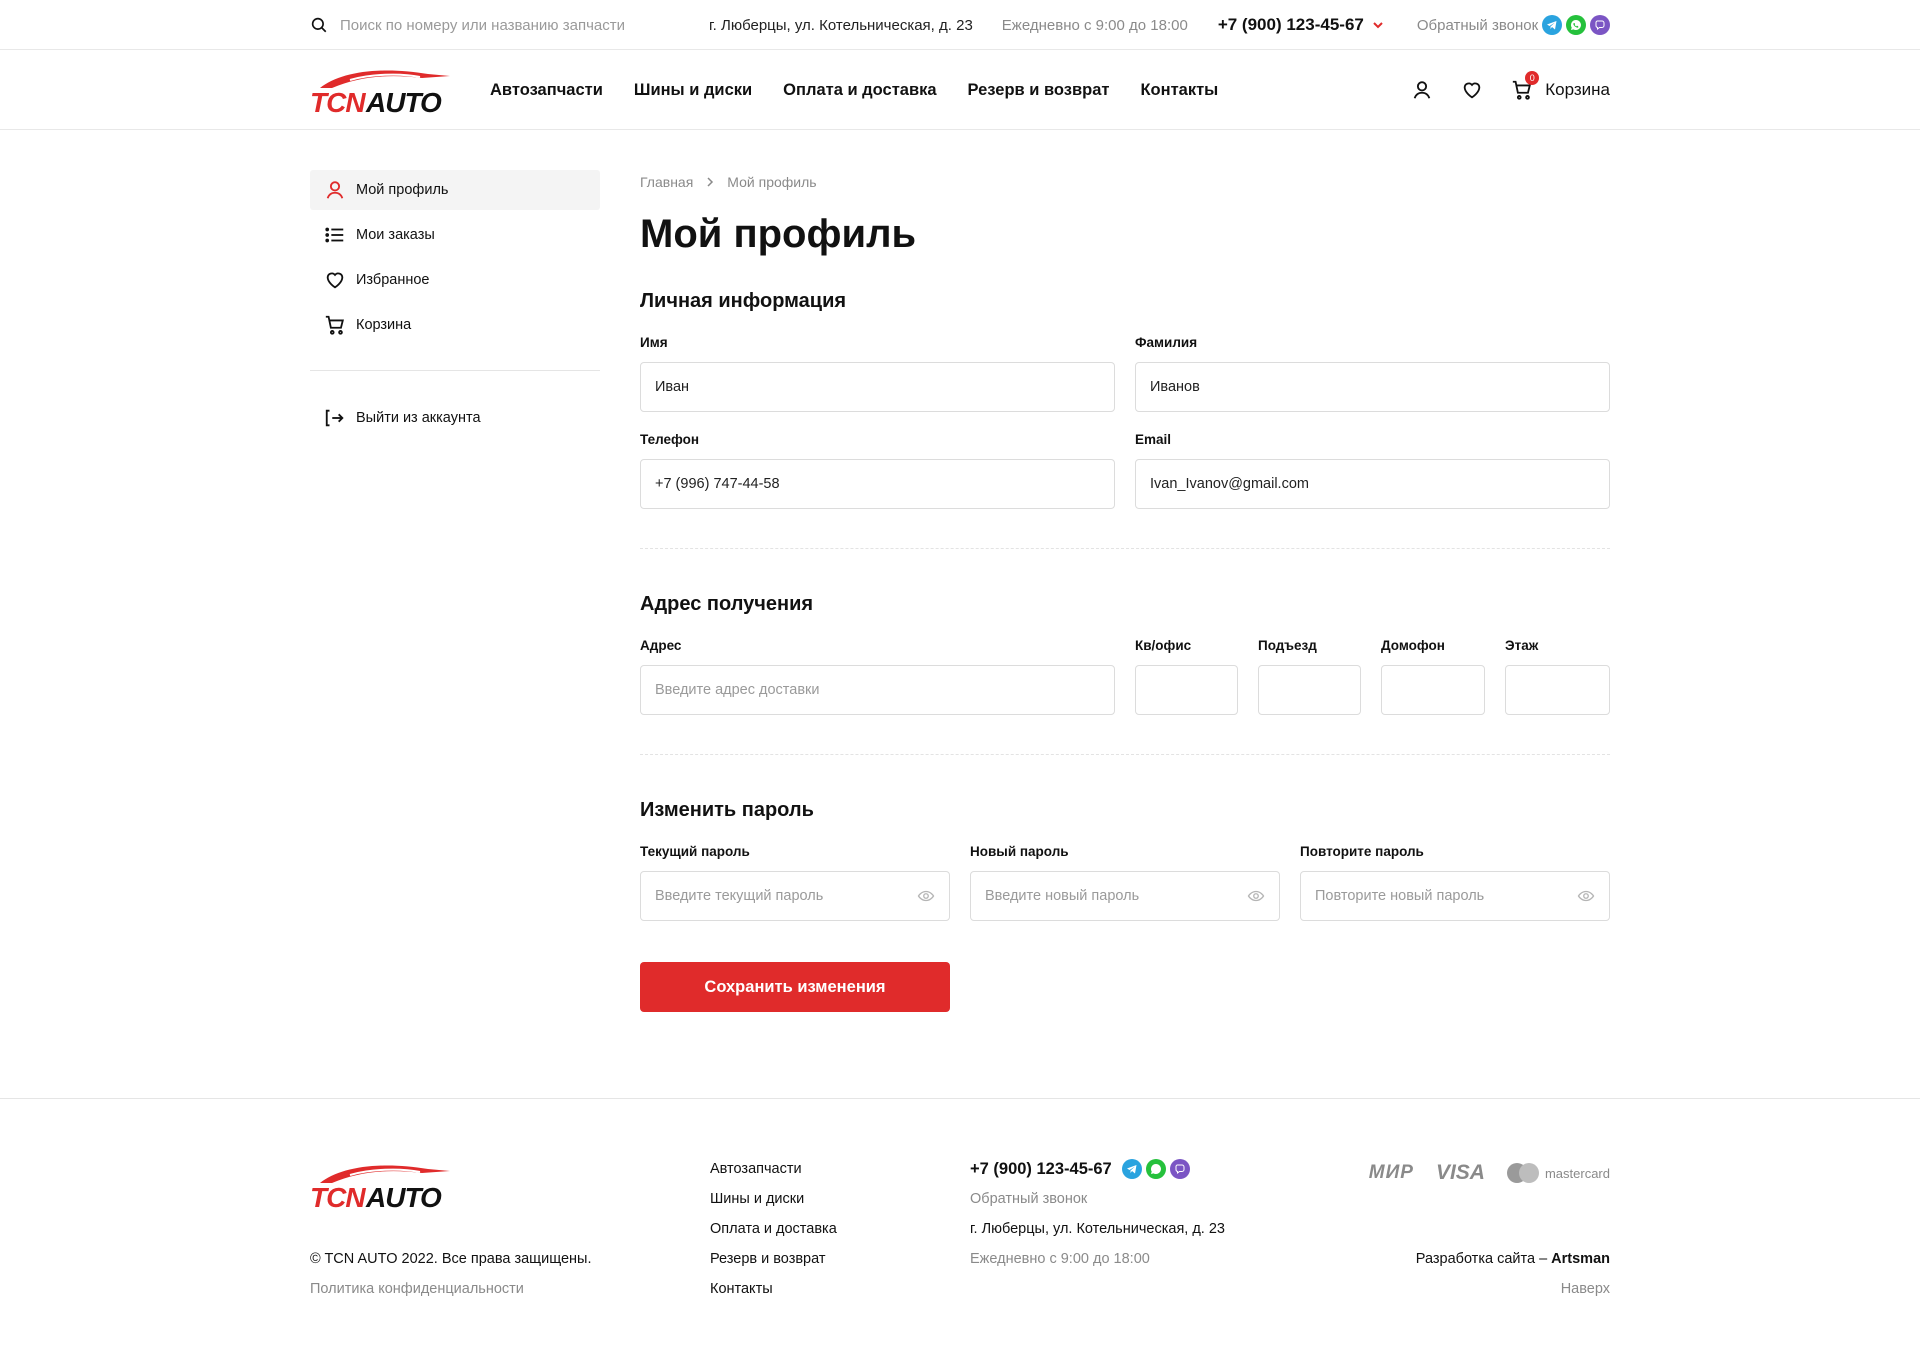 This screenshot has width=1920, height=1365. What do you see at coordinates (773, 1170) in the screenshot?
I see `footer-nav-autoparts: Автозапчасти` at bounding box center [773, 1170].